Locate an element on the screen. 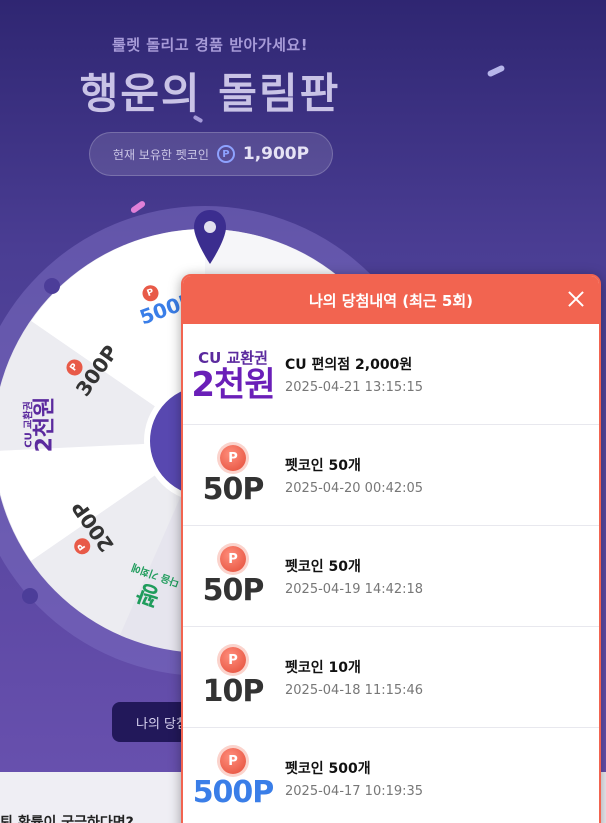  modal-header: 나의 당첨내역 (최근 5회) is located at coordinates (391, 300).